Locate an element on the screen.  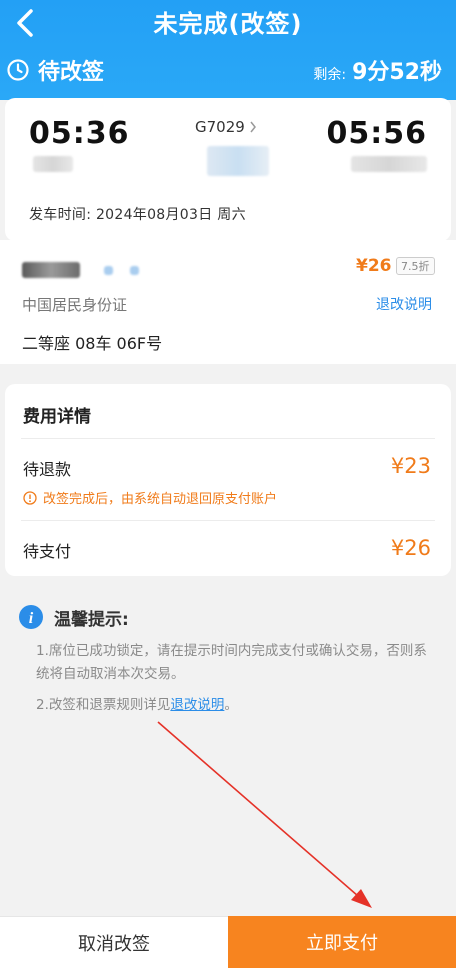
train-number-link: G7029 is located at coordinates (226, 127).